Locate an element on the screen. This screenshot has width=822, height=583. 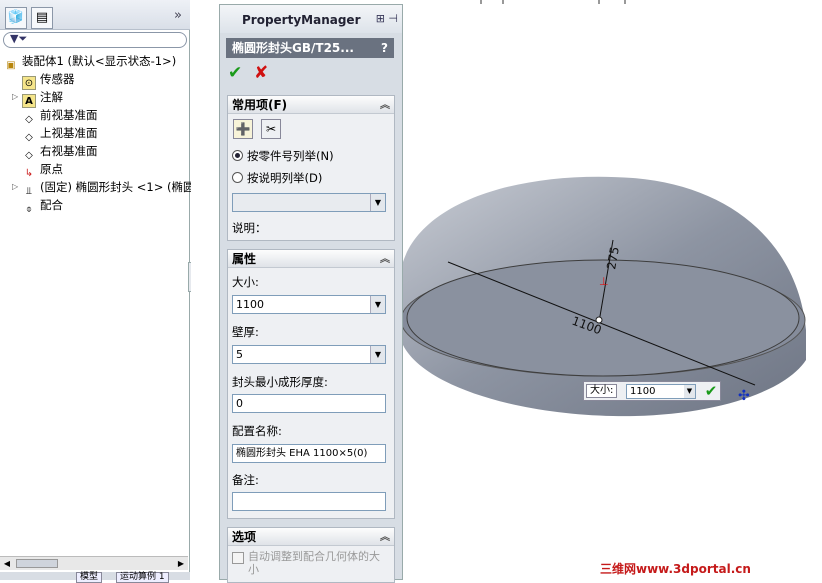
tree-item-right-plane: ◇ 右视基准面 is located at coordinates (60, 151).